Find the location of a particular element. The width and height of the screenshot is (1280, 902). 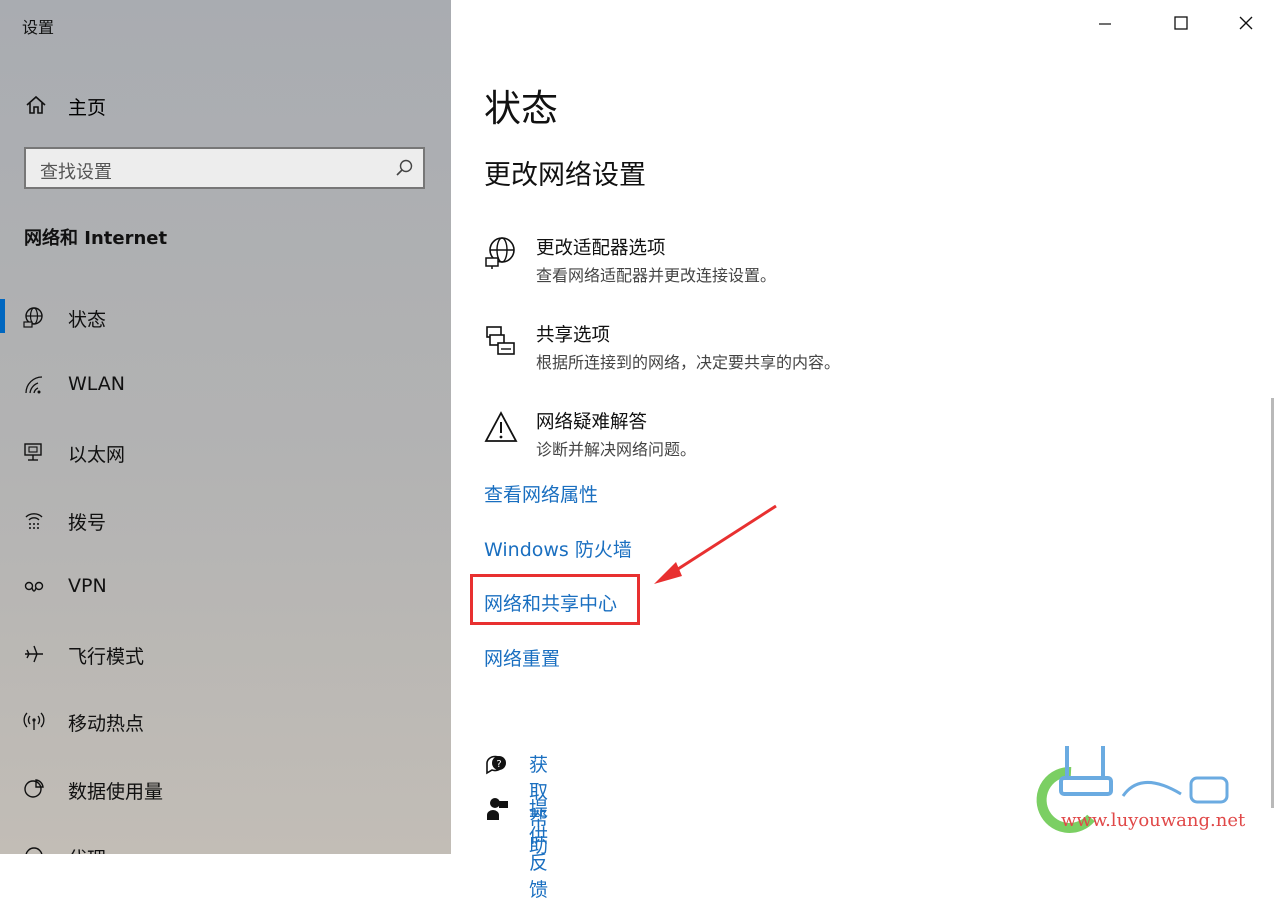

search-icon is located at coordinates (404, 167).